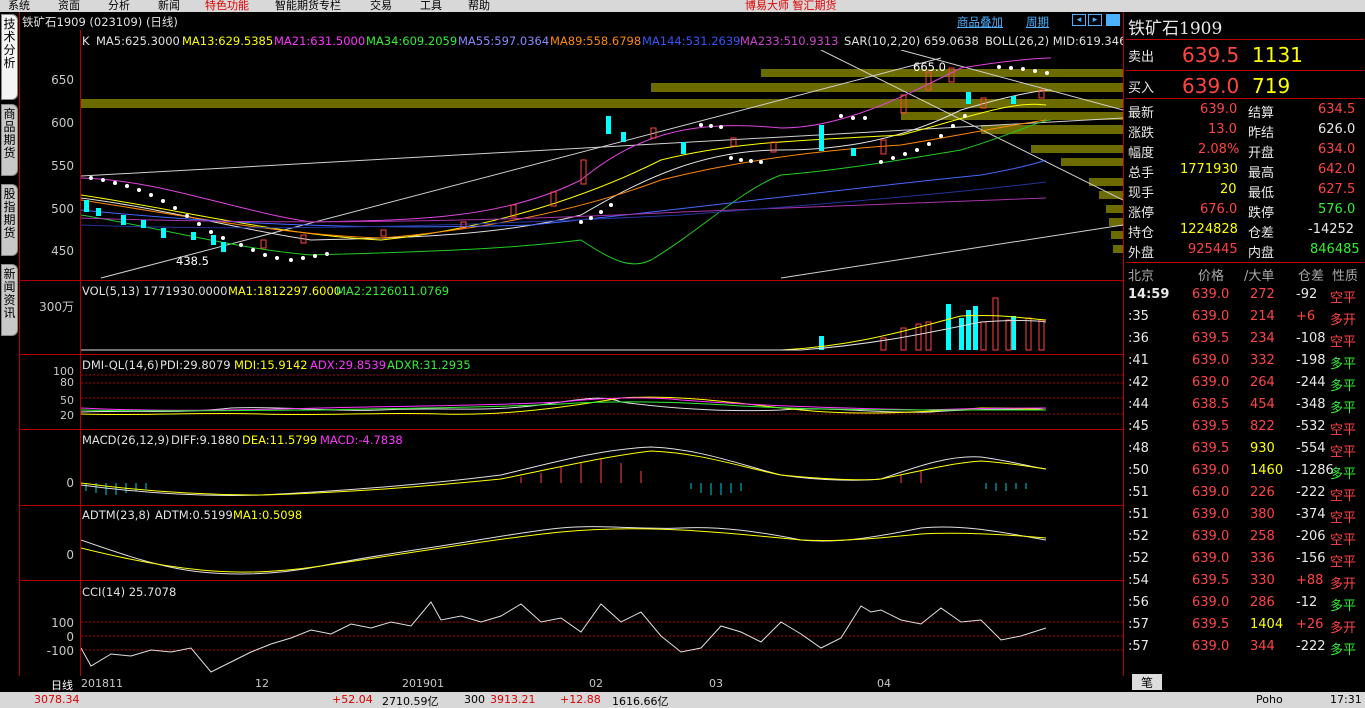 This screenshot has height=708, width=1365. I want to click on period-label: 日线, so click(62, 685).